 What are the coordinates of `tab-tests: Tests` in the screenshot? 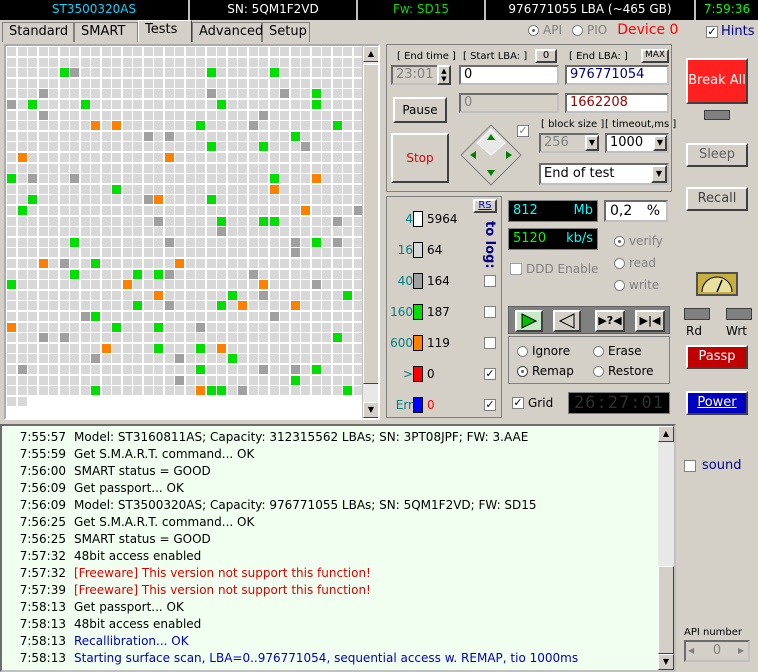 It's located at (165, 31).